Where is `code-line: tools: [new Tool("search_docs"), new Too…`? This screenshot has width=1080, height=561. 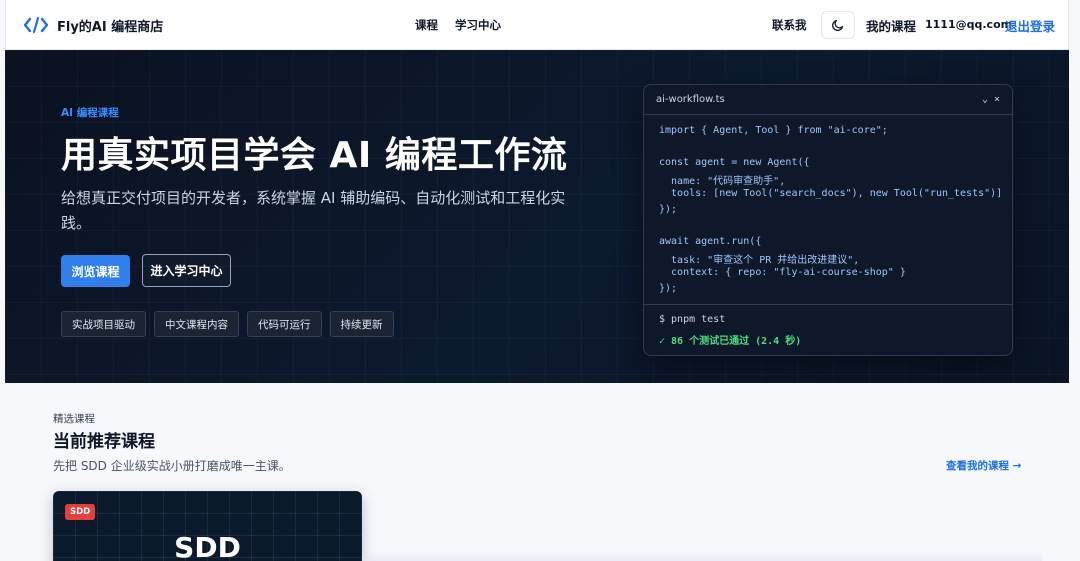 code-line: tools: [new Tool("search_docs"), new Too… is located at coordinates (831, 194).